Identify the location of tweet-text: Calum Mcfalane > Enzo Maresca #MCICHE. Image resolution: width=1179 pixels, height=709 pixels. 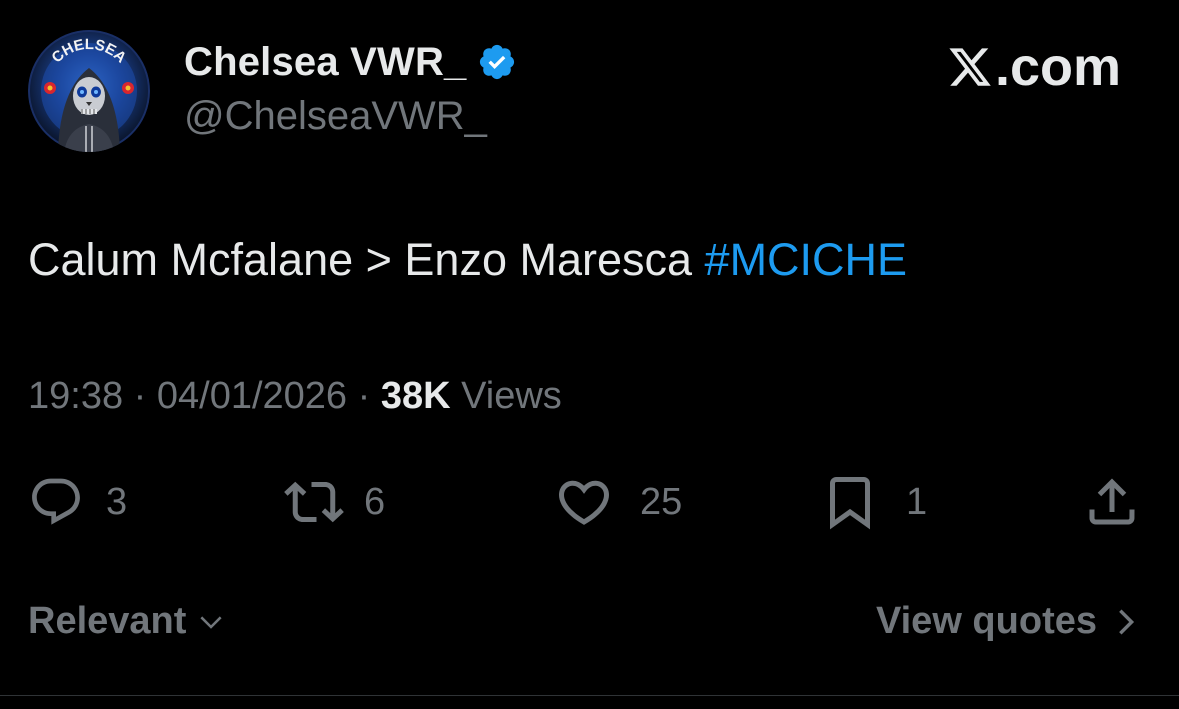
(467, 260).